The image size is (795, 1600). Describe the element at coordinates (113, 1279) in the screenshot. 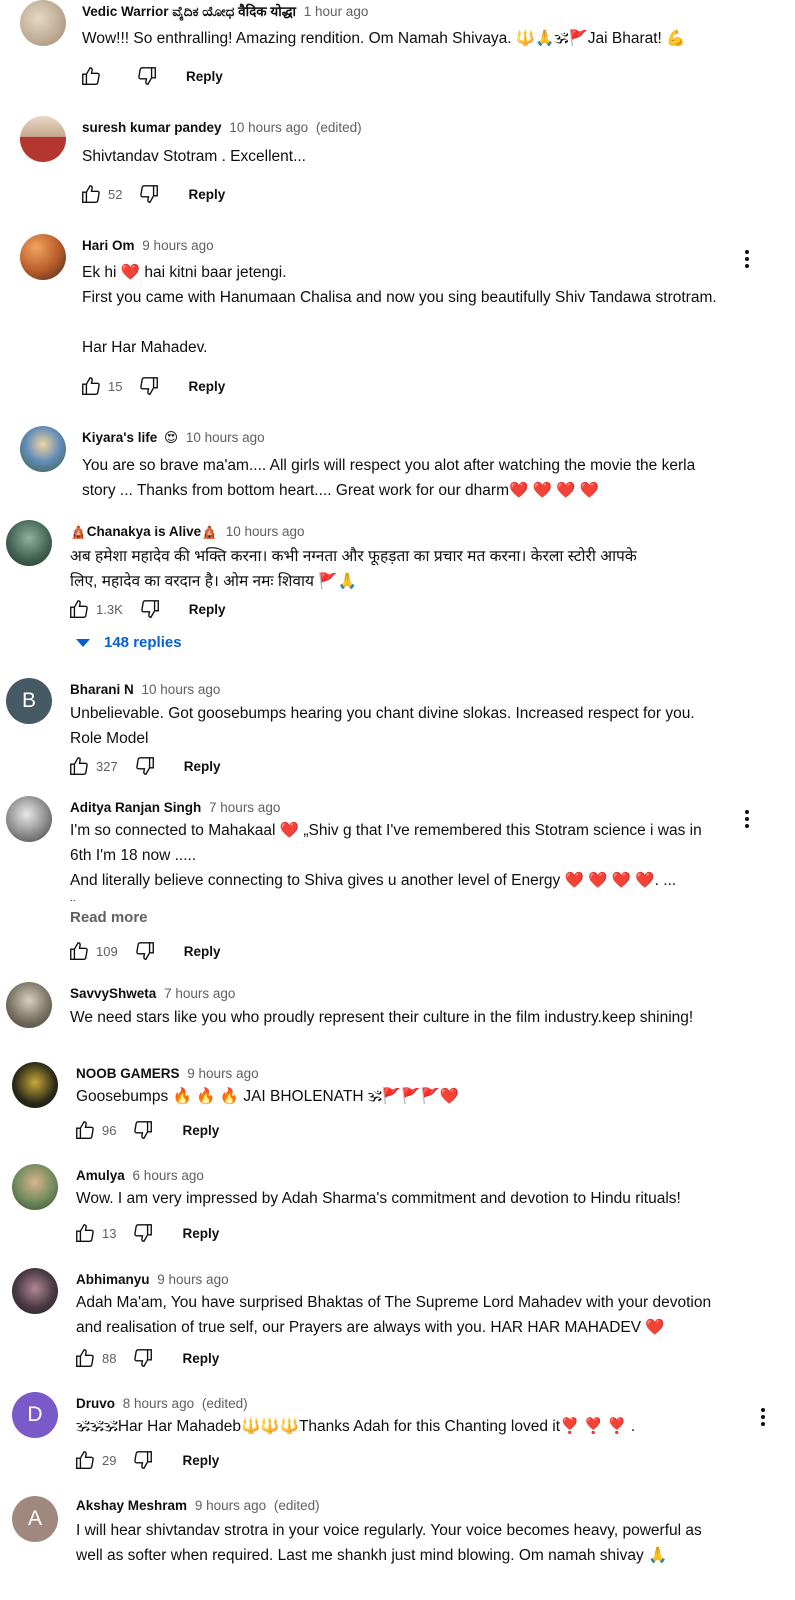

I see `comment-author: Abhimanyu` at that location.